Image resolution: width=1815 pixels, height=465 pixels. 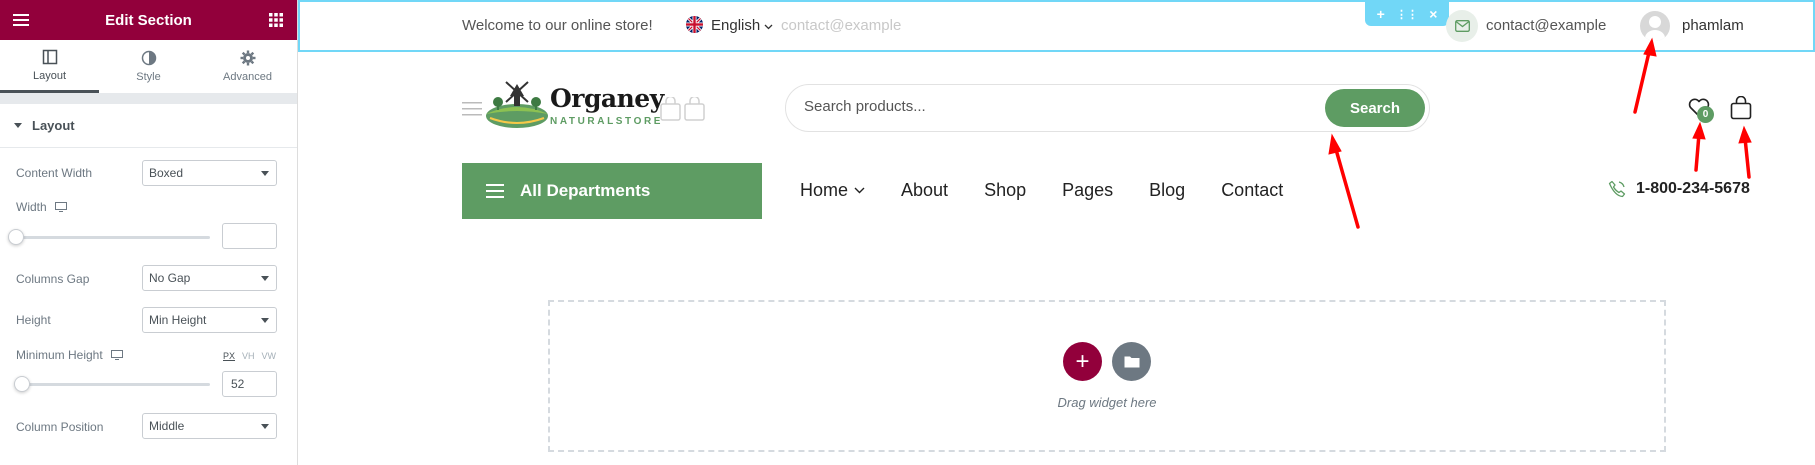 What do you see at coordinates (269, 356) in the screenshot?
I see `unit-vw: VW` at bounding box center [269, 356].